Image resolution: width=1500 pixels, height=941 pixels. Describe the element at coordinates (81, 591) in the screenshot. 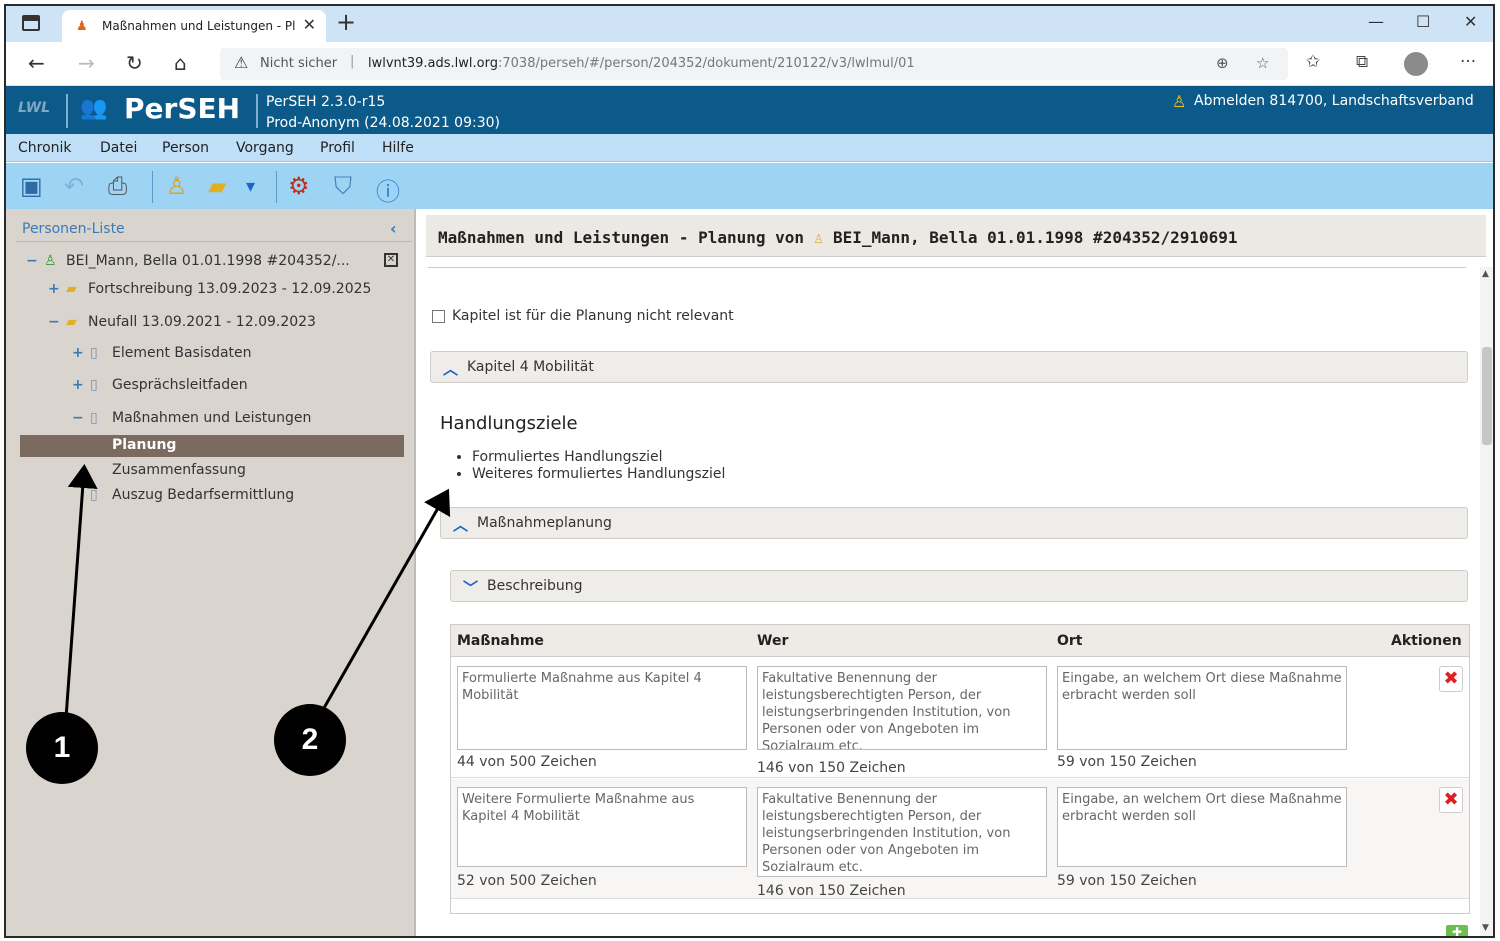

I see `arrow-to-planung` at that location.